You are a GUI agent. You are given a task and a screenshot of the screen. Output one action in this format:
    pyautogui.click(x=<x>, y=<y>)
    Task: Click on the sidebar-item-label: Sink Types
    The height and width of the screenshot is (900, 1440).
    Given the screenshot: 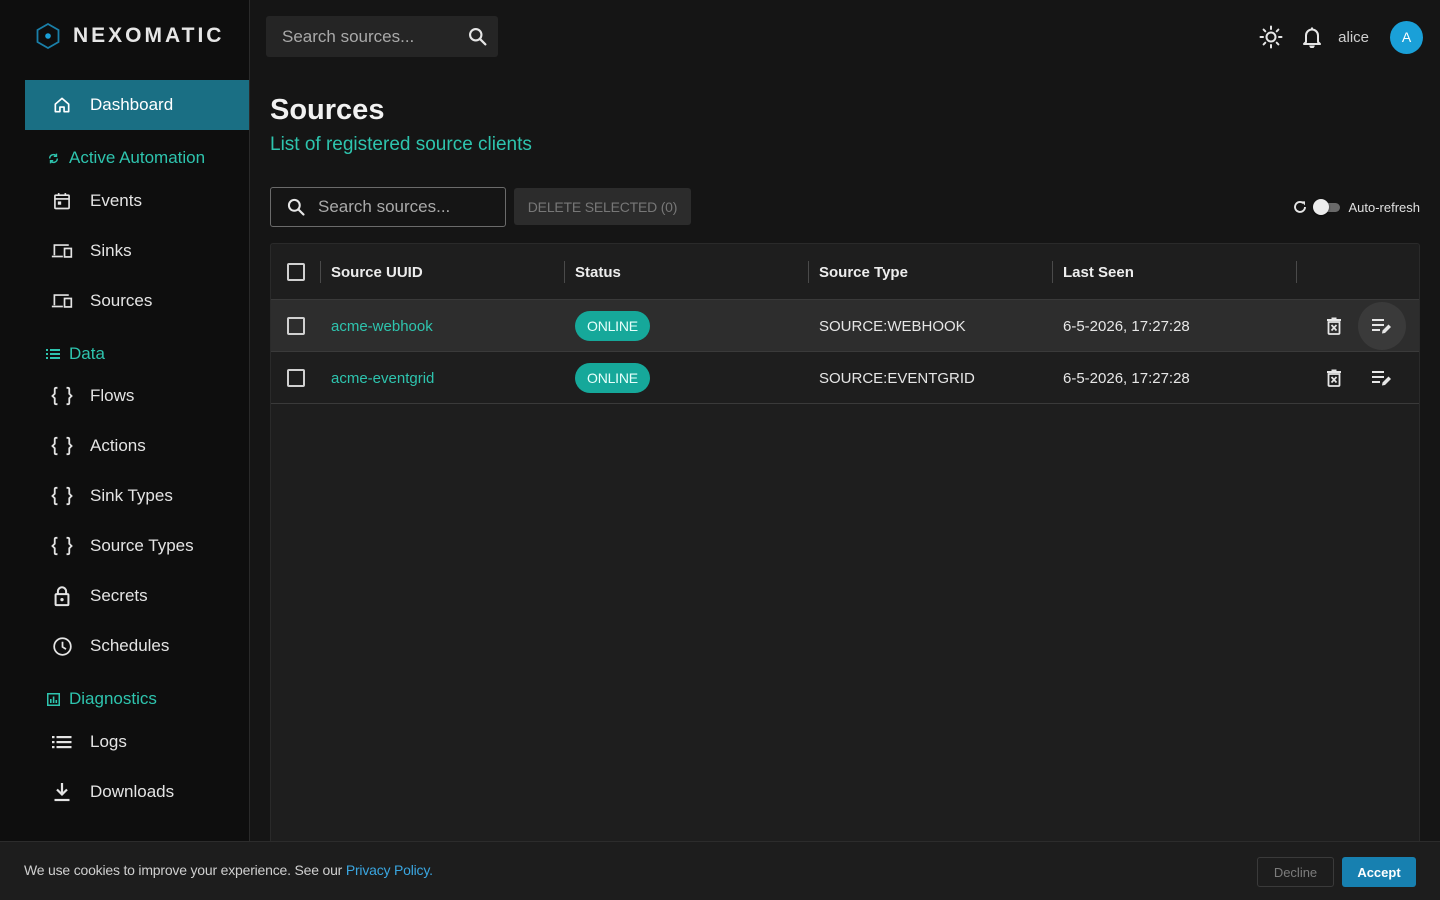 What is the action you would take?
    pyautogui.click(x=131, y=495)
    